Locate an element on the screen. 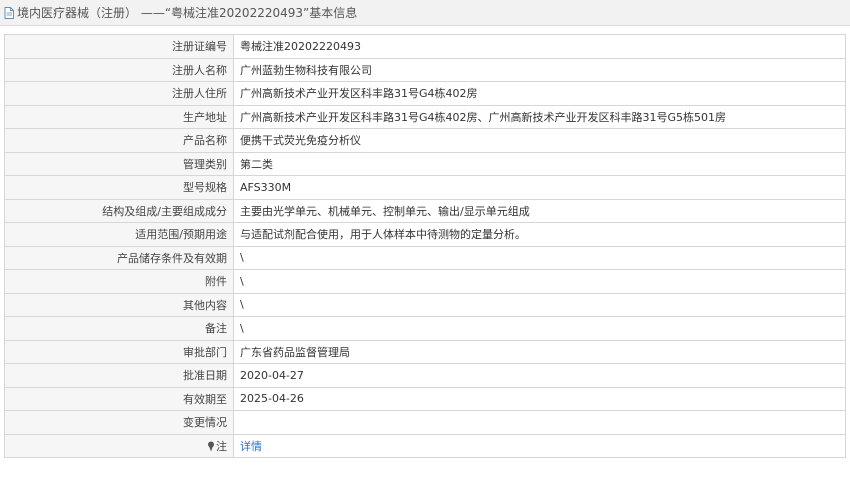 This screenshot has height=478, width=850. table-row: 产品名称 便携干式荧光免疫分析仪 is located at coordinates (425, 140).